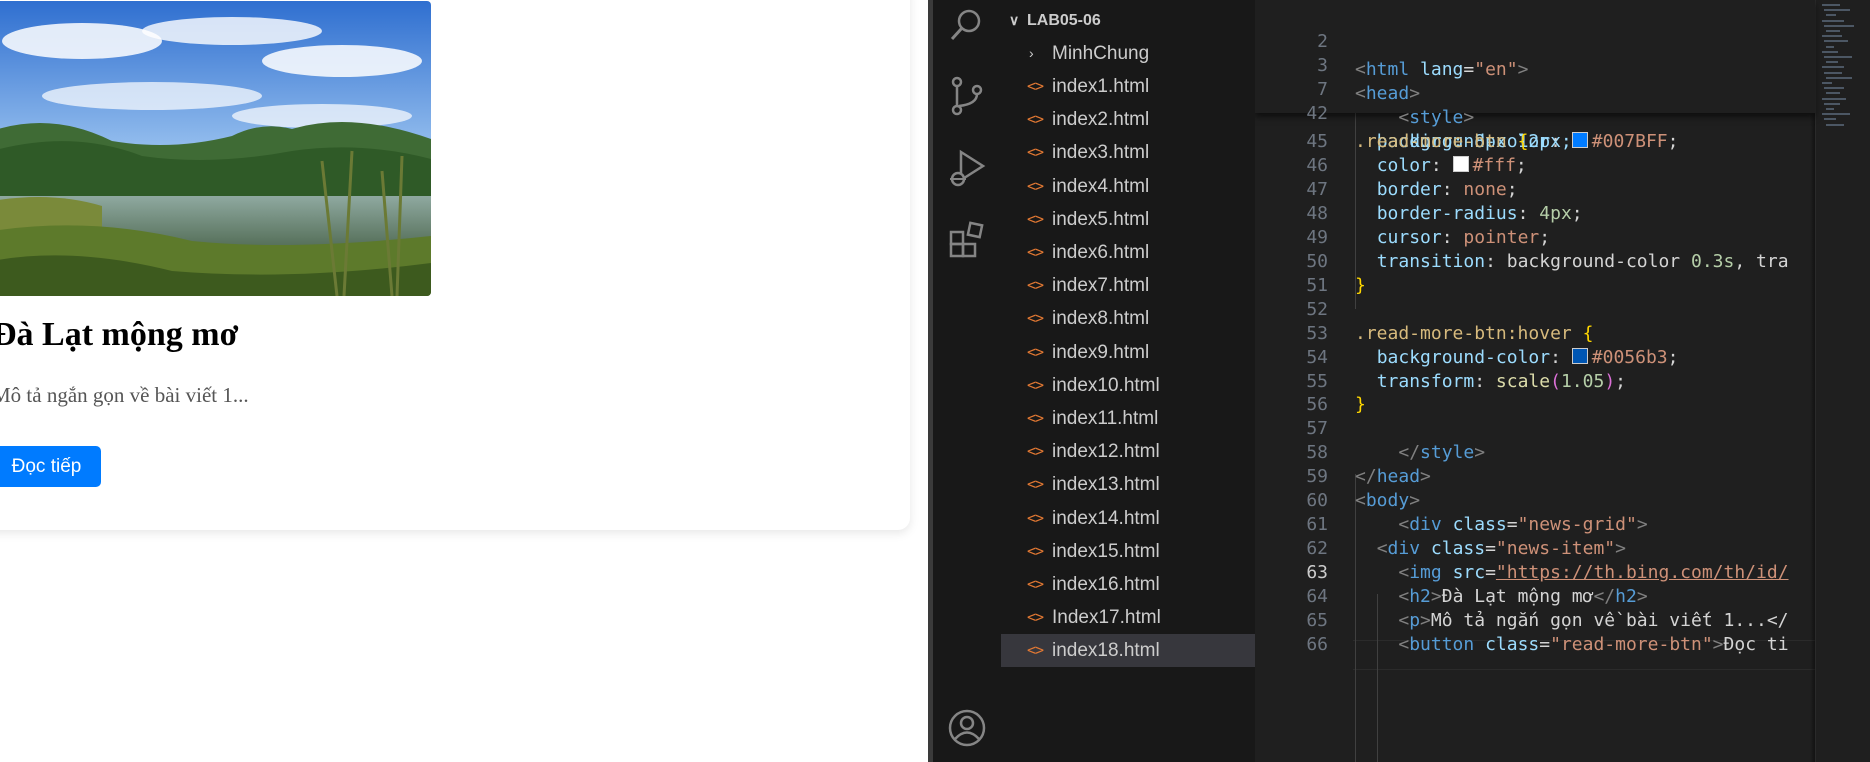 This screenshot has height=762, width=1870. Describe the element at coordinates (967, 168) in the screenshot. I see `run-debug-icon` at that location.